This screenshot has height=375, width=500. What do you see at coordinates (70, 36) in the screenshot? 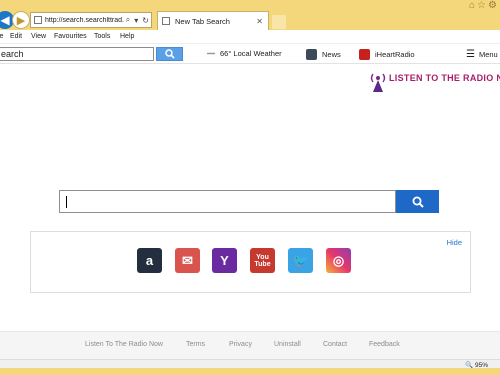
I see `menu-favourites: Favourites` at bounding box center [70, 36].